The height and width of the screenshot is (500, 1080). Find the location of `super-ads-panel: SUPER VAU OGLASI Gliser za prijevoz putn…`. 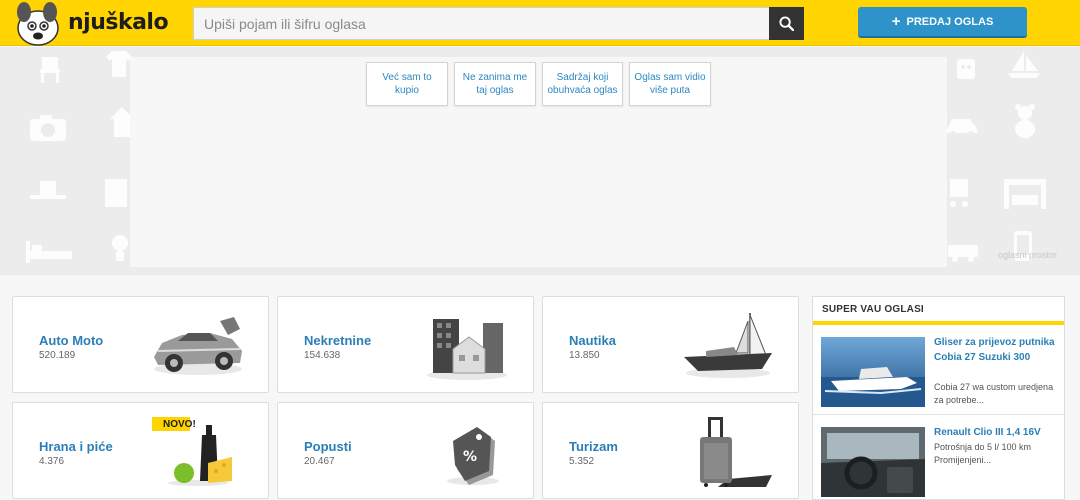

super-ads-panel: SUPER VAU OGLASI Gliser za prijevoz putn… is located at coordinates (938, 398).